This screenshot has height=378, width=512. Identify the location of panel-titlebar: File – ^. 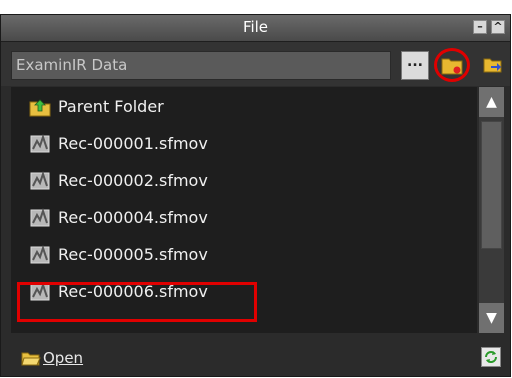
(255, 28).